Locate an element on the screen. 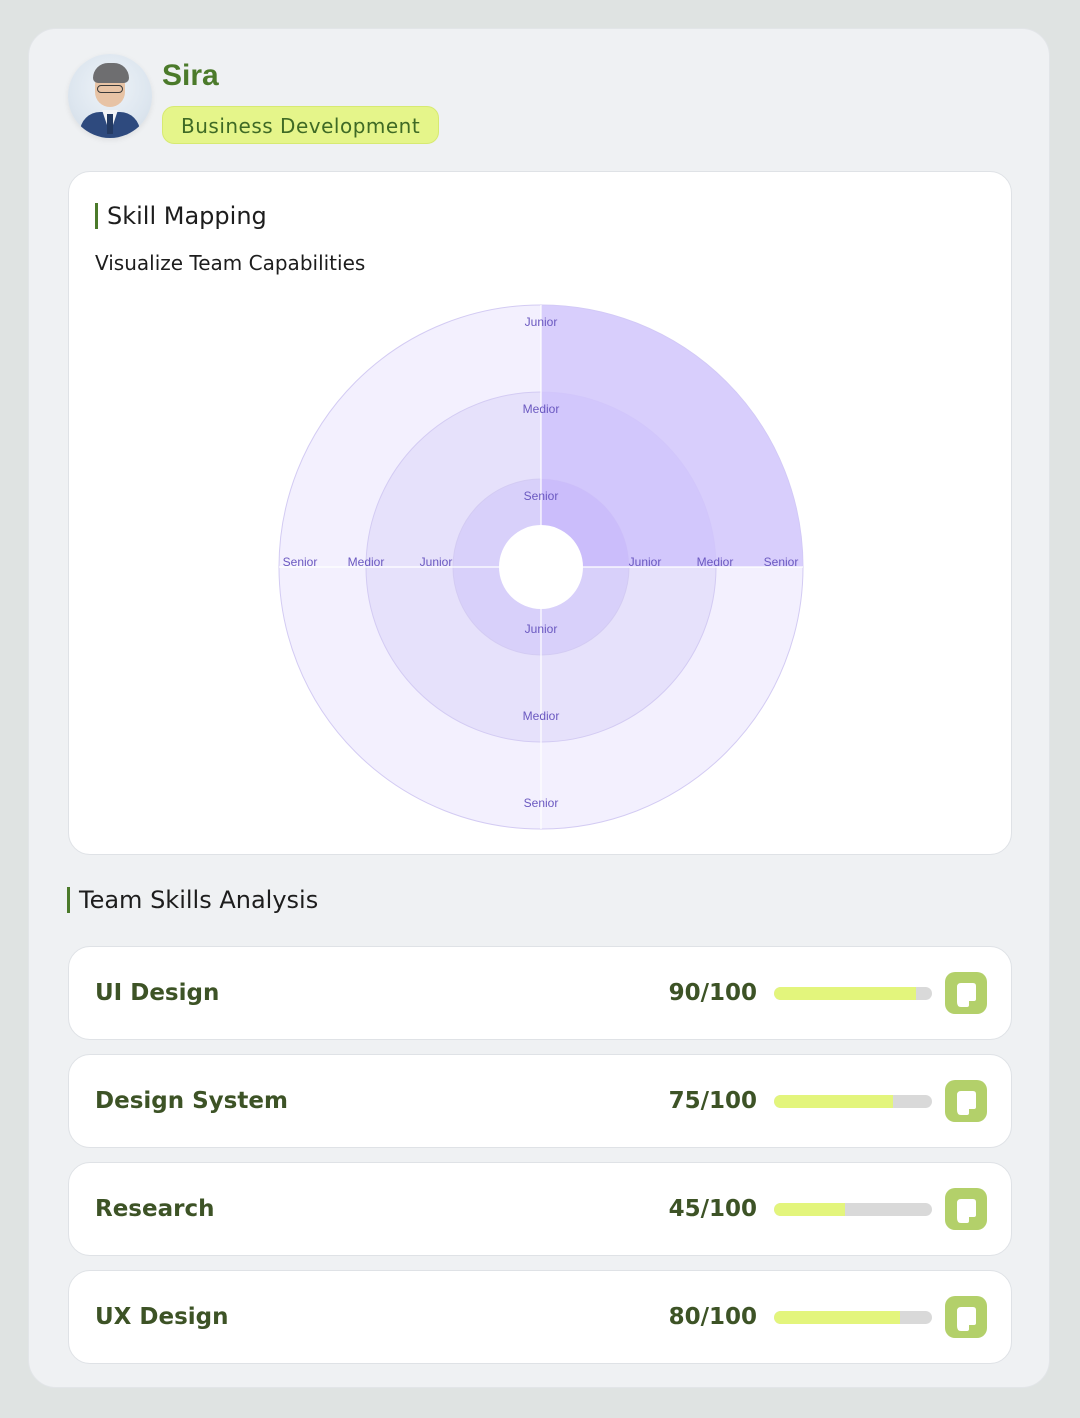 The height and width of the screenshot is (1418, 1080). profile-name: Sira is located at coordinates (190, 75).